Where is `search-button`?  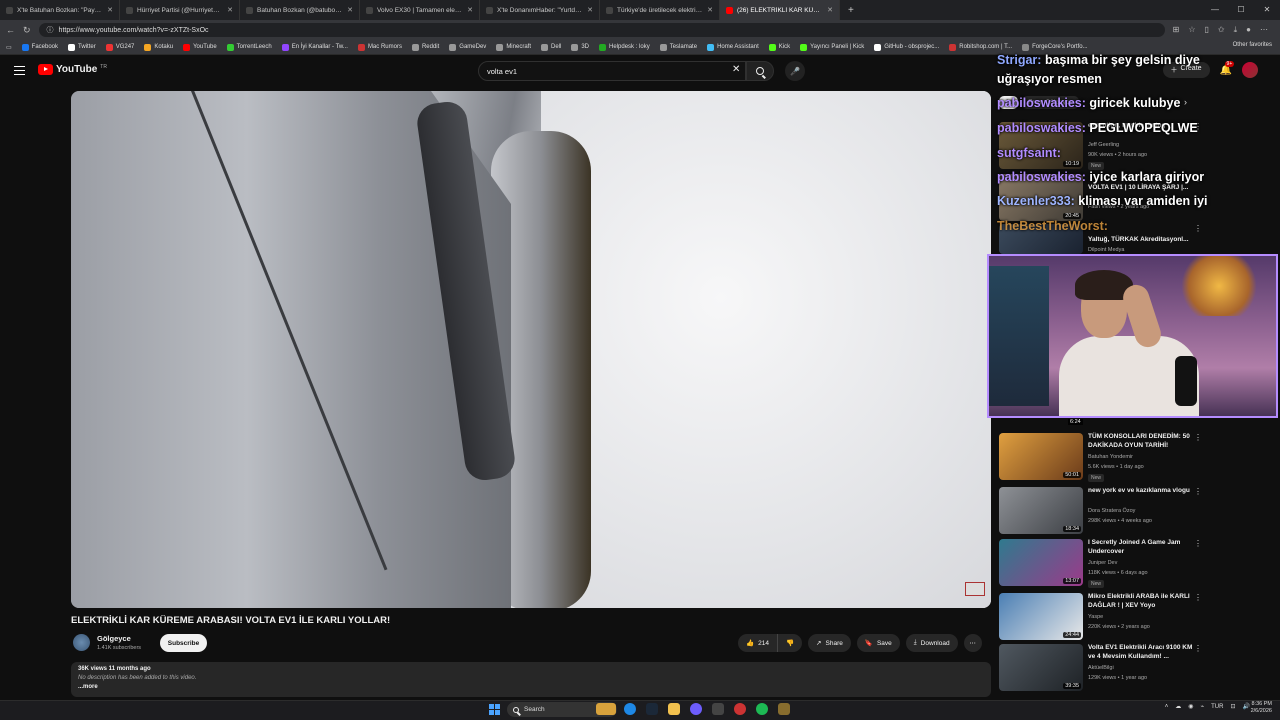
search-button is located at coordinates (760, 71).